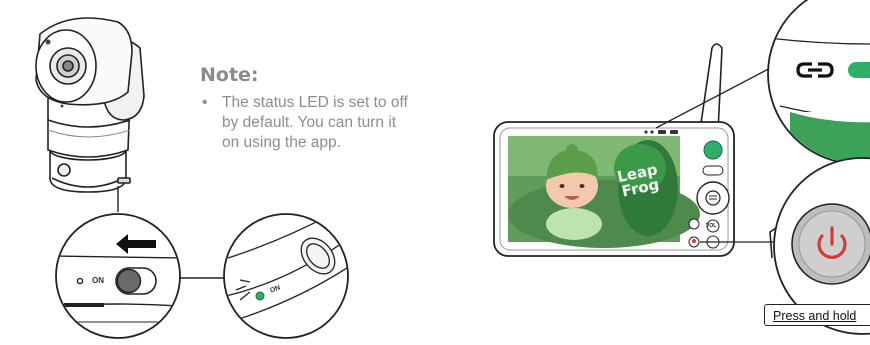 This screenshot has height=345, width=870. What do you see at coordinates (818, 82) in the screenshot?
I see `link-icon-callout` at bounding box center [818, 82].